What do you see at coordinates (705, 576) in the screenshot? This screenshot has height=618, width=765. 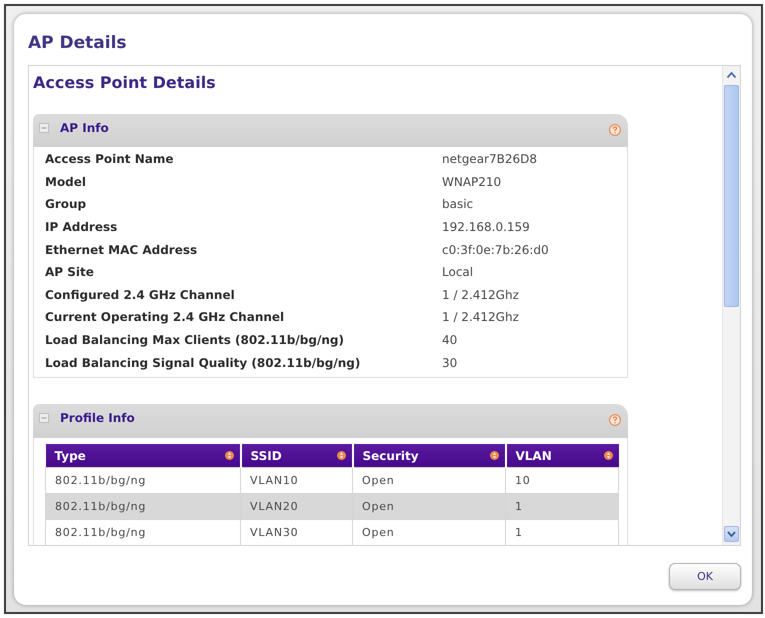 I see `ok-button: OK` at bounding box center [705, 576].